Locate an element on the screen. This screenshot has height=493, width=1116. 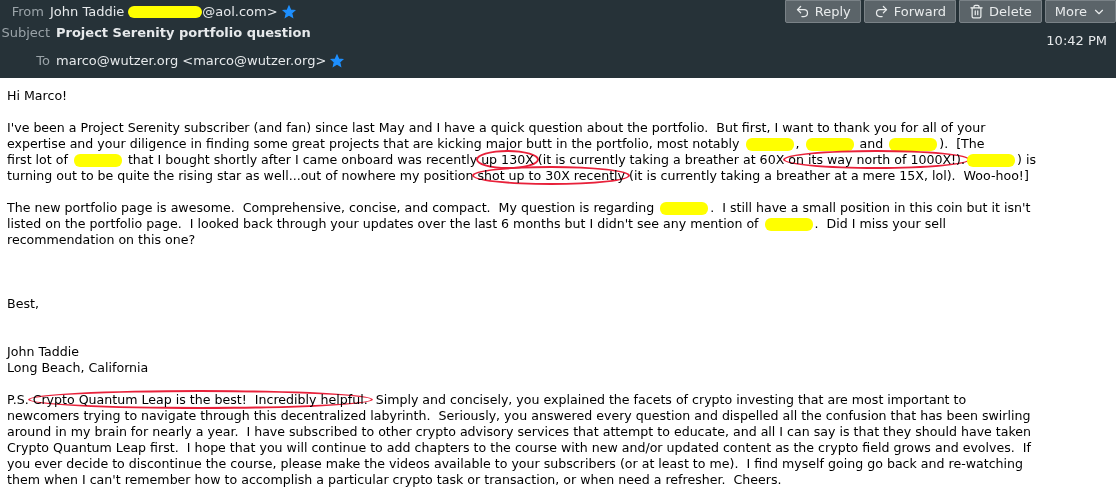
action-button: Forward is located at coordinates (910, 11).